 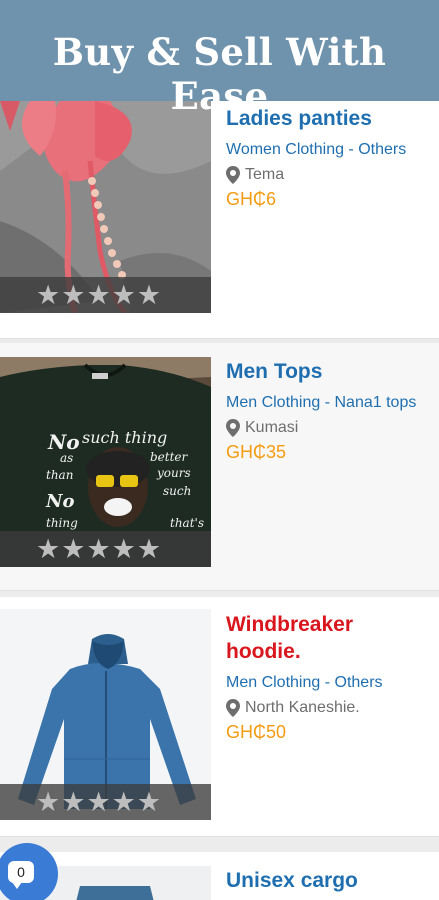 I want to click on chat-bubble-icon: 0, so click(x=21, y=875).